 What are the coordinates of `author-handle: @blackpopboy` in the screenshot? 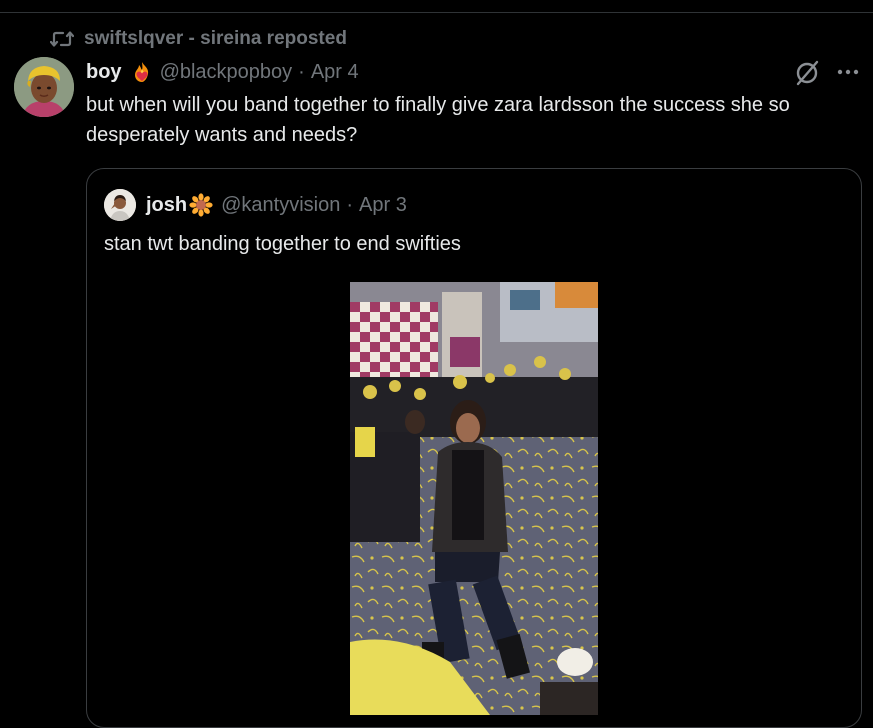 It's located at (226, 72).